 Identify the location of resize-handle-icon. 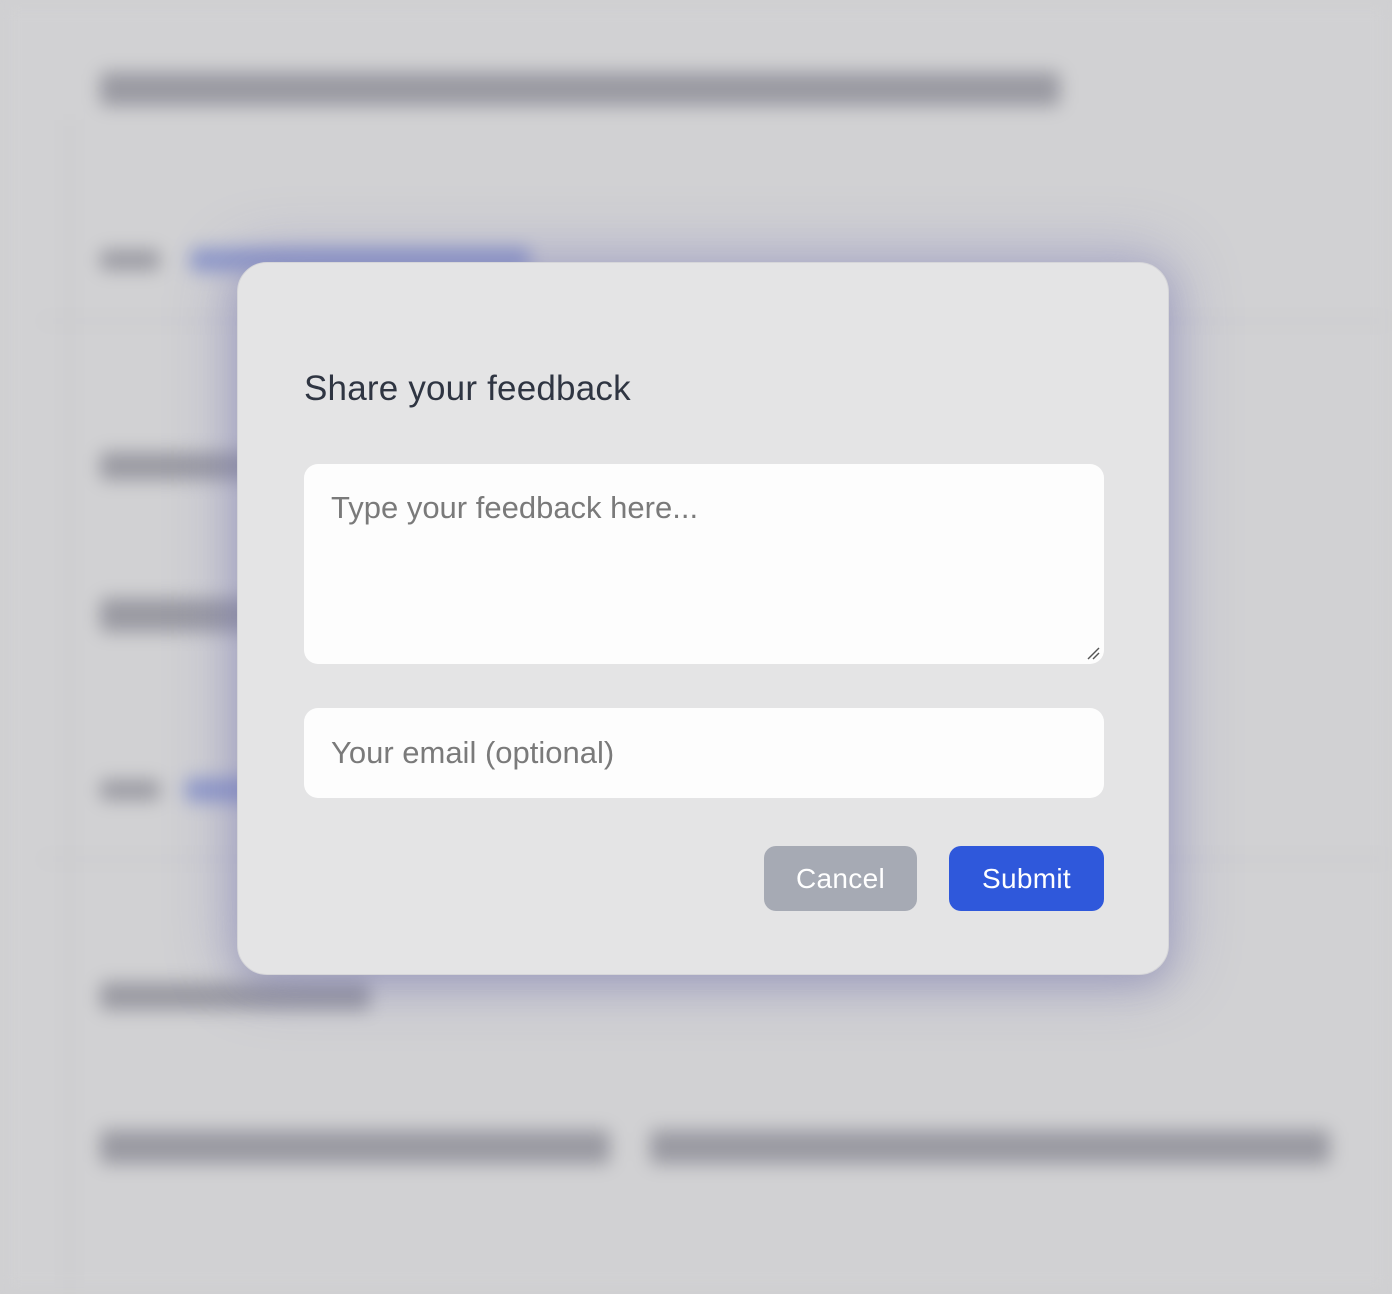
(1093, 653).